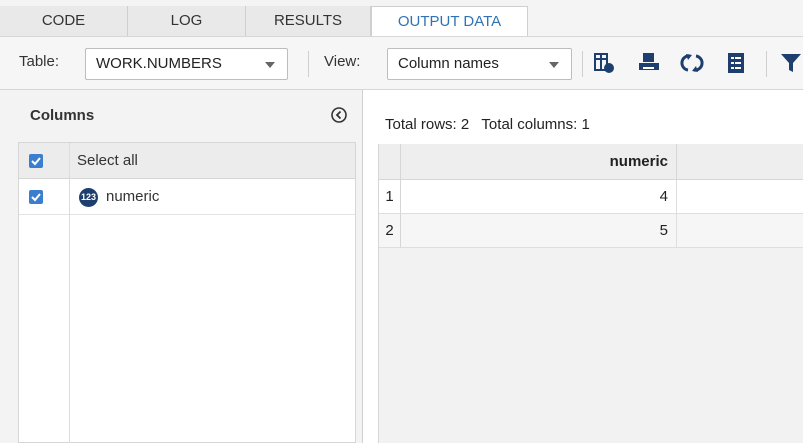  Describe the element at coordinates (649, 63) in the screenshot. I see `print-icon` at that location.